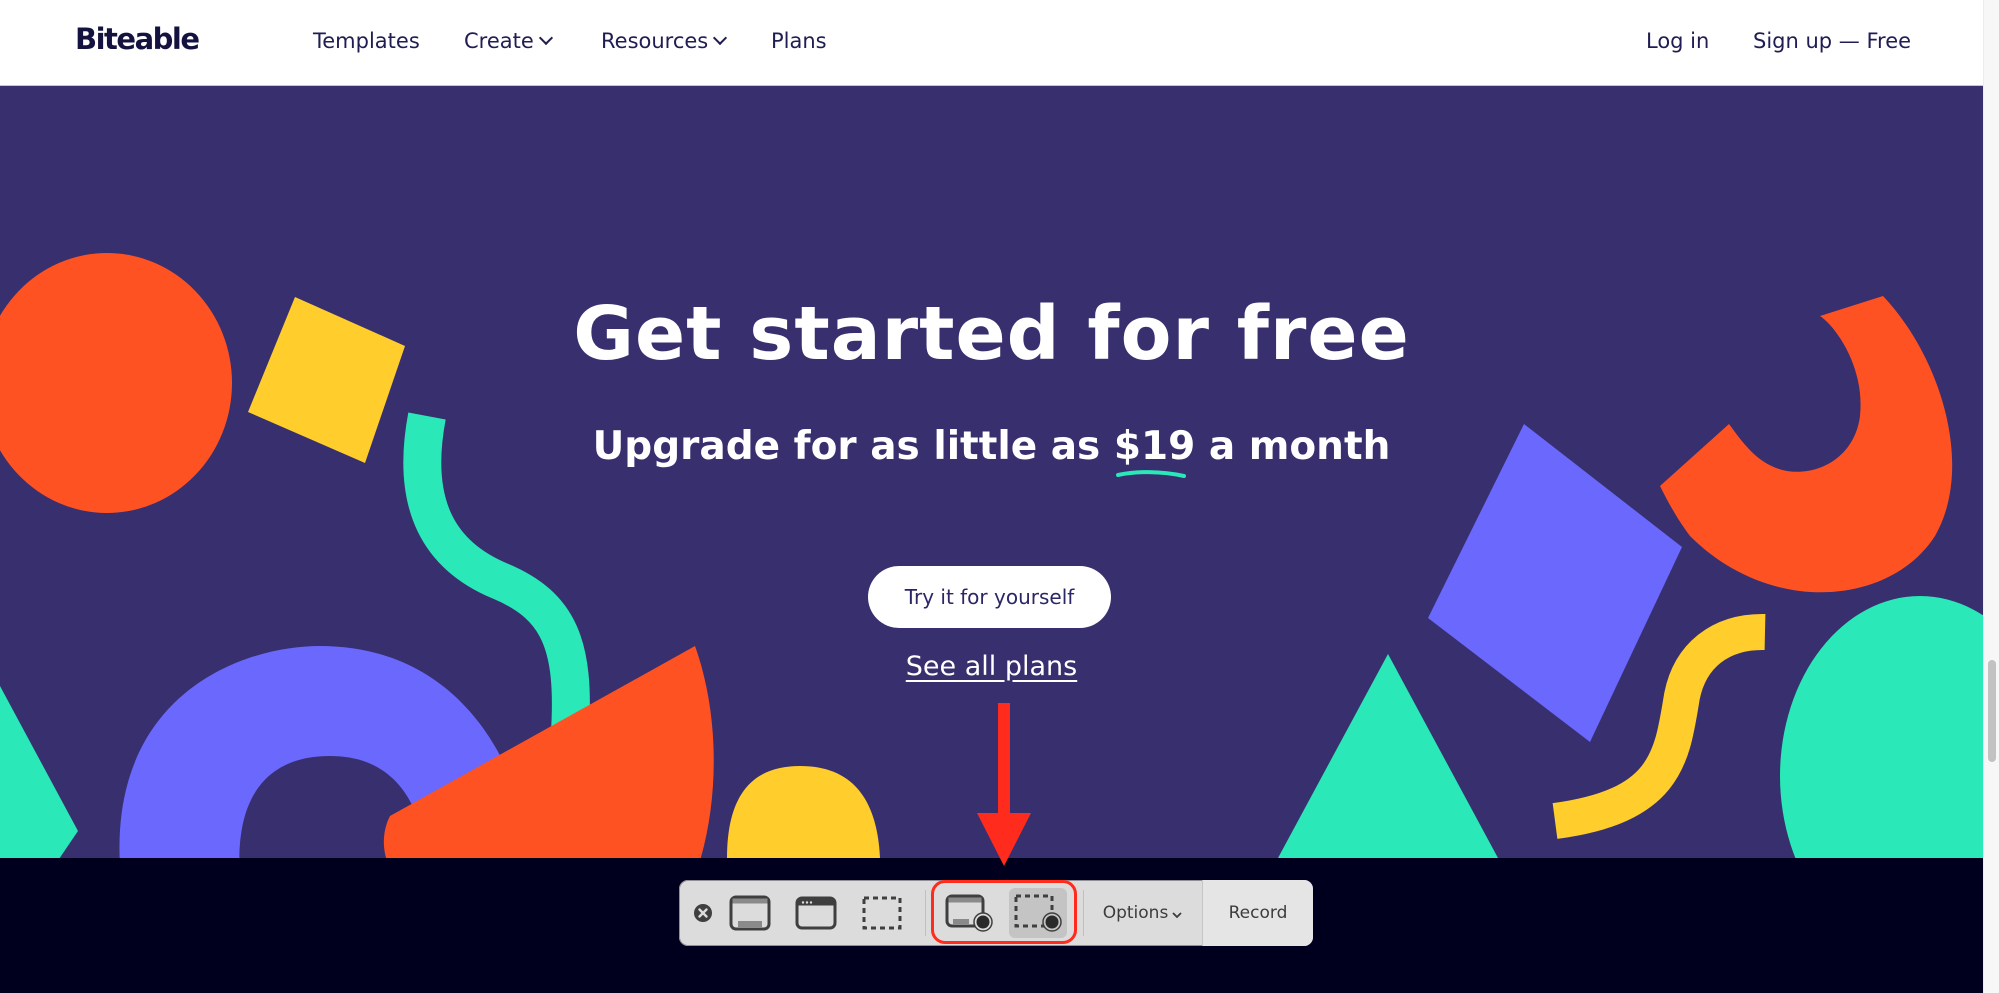  I want to click on yellow-semicircle-shape, so click(803, 812).